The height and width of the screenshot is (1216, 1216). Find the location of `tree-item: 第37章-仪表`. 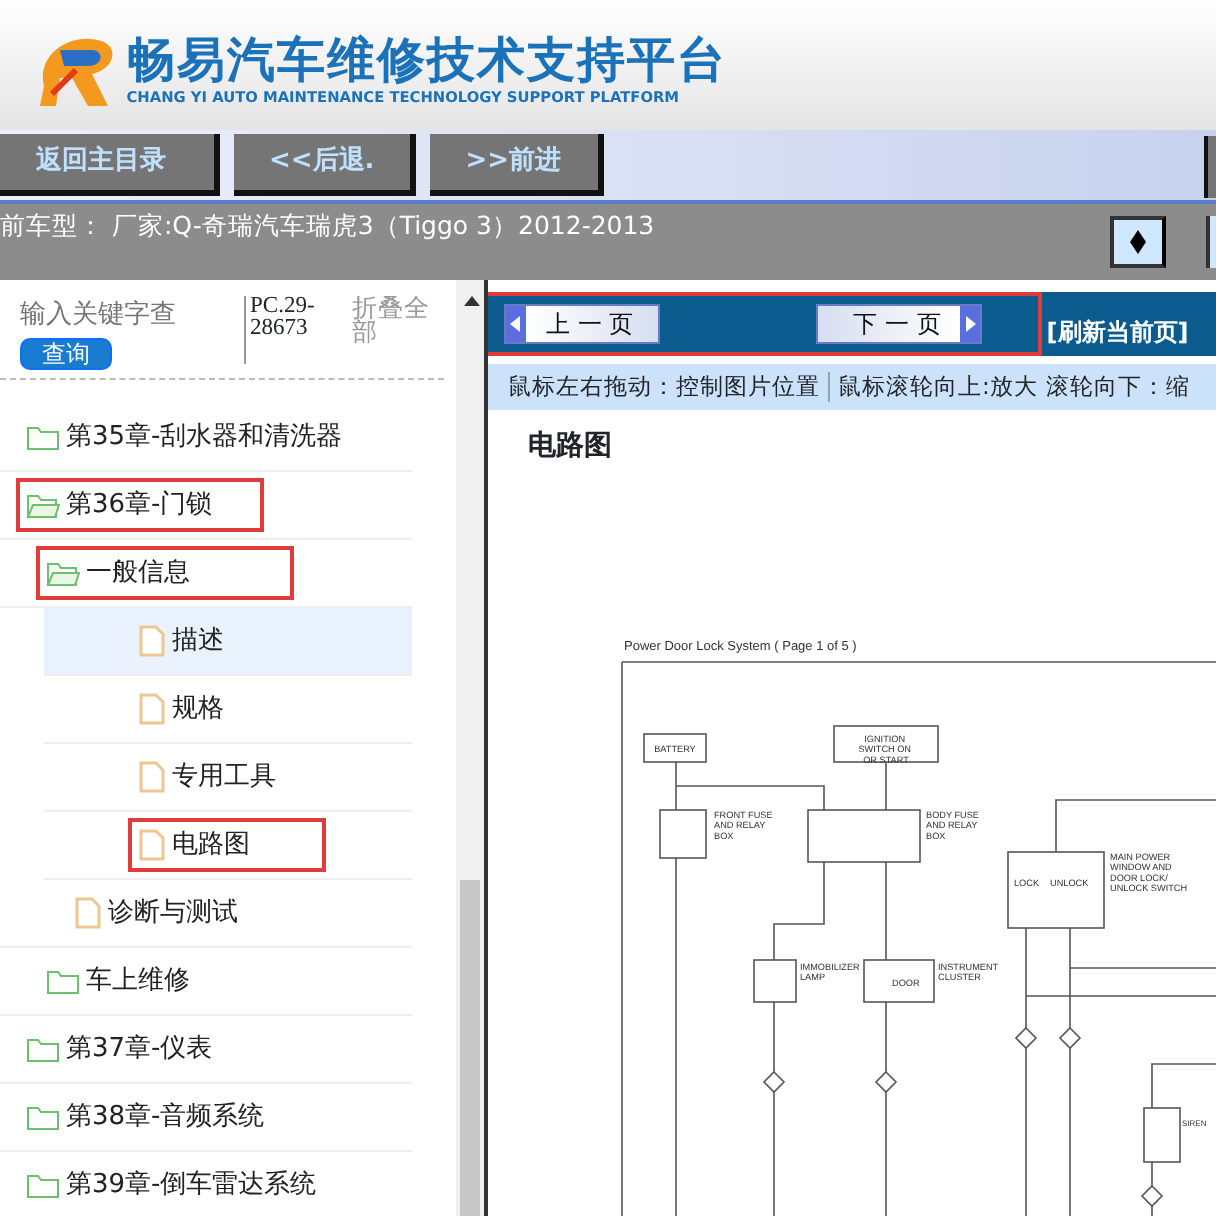

tree-item: 第37章-仪表 is located at coordinates (206, 1050).